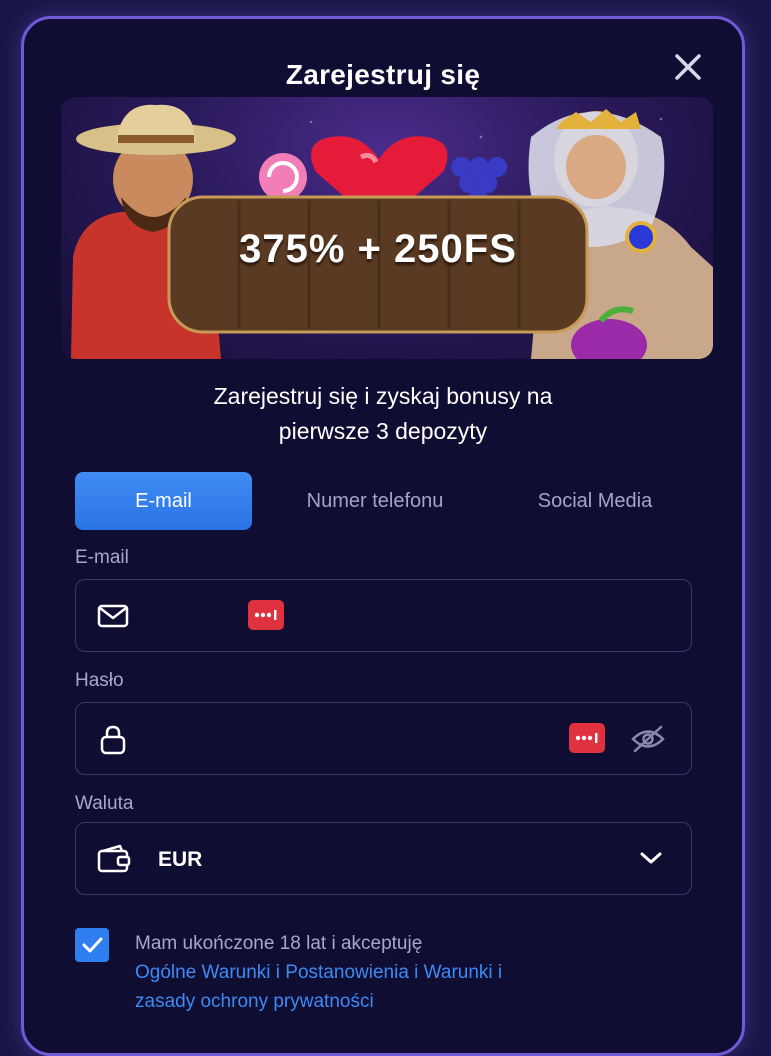 The image size is (771, 1056). I want to click on check-icon, so click(92, 945).